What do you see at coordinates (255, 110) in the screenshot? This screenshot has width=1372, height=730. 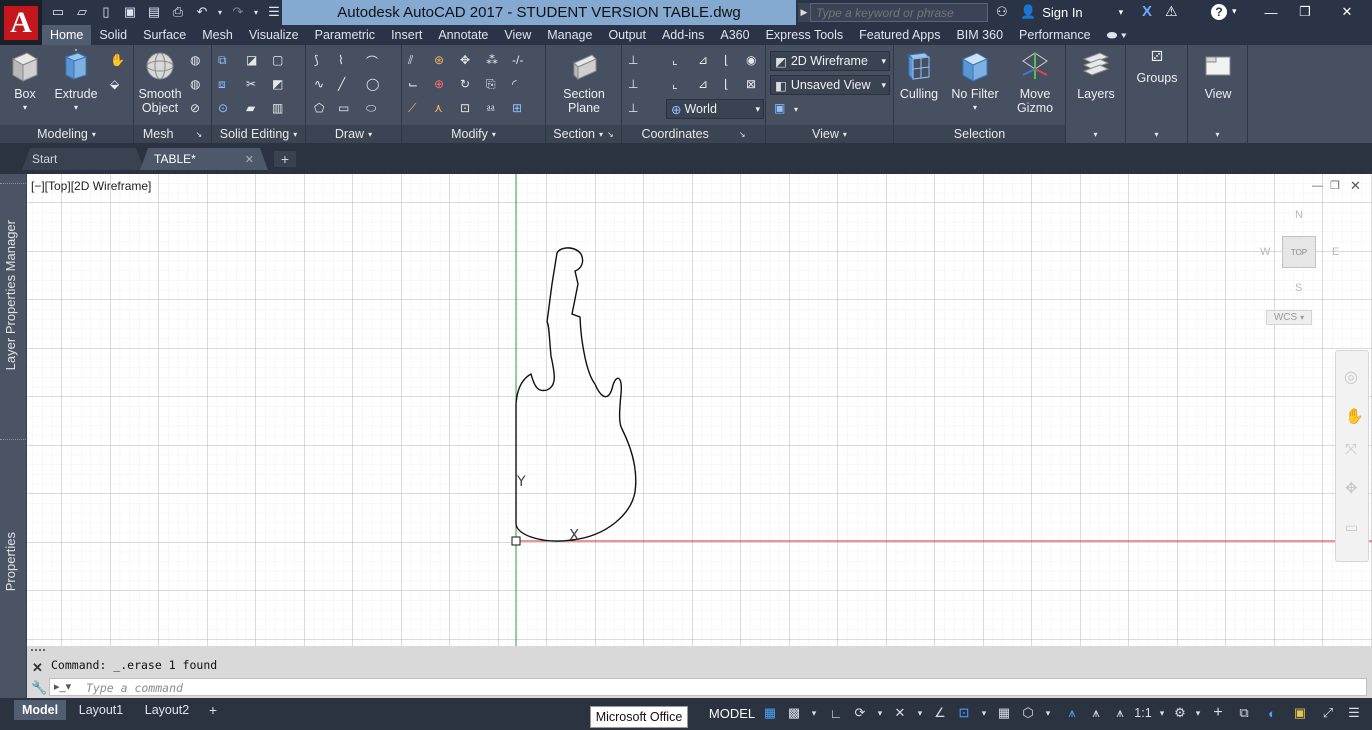 I see `thicken-icon: ▰` at bounding box center [255, 110].